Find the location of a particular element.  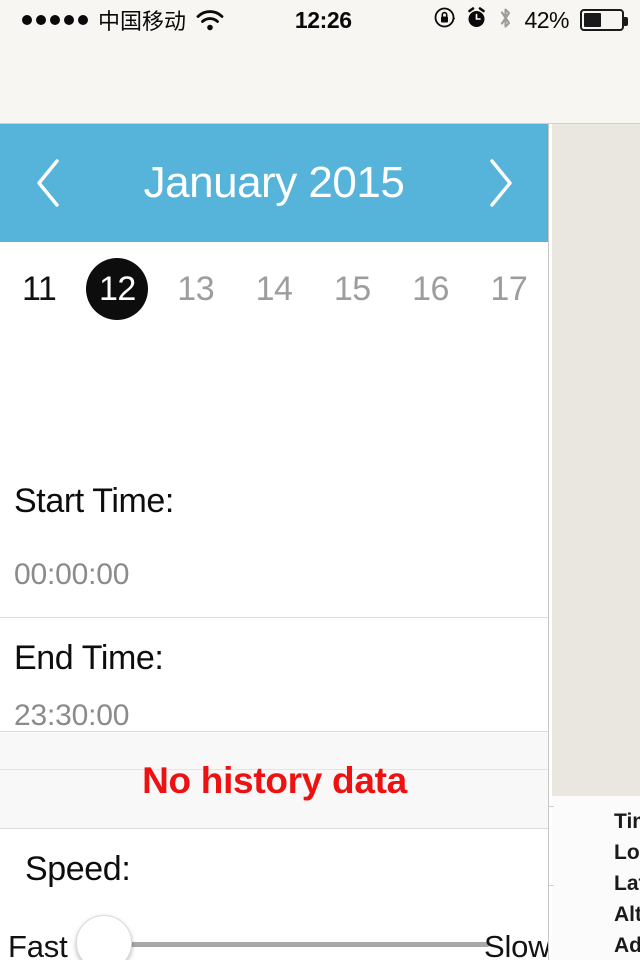

slider-track is located at coordinates (295, 944).